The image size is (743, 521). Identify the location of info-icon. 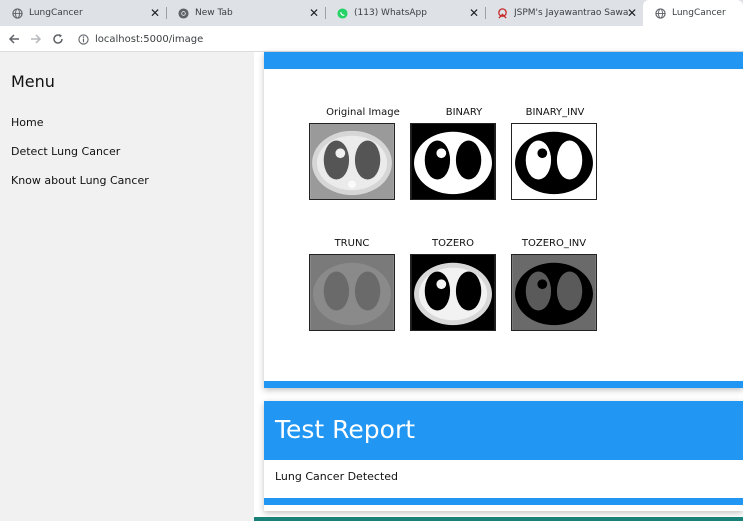
(83, 39).